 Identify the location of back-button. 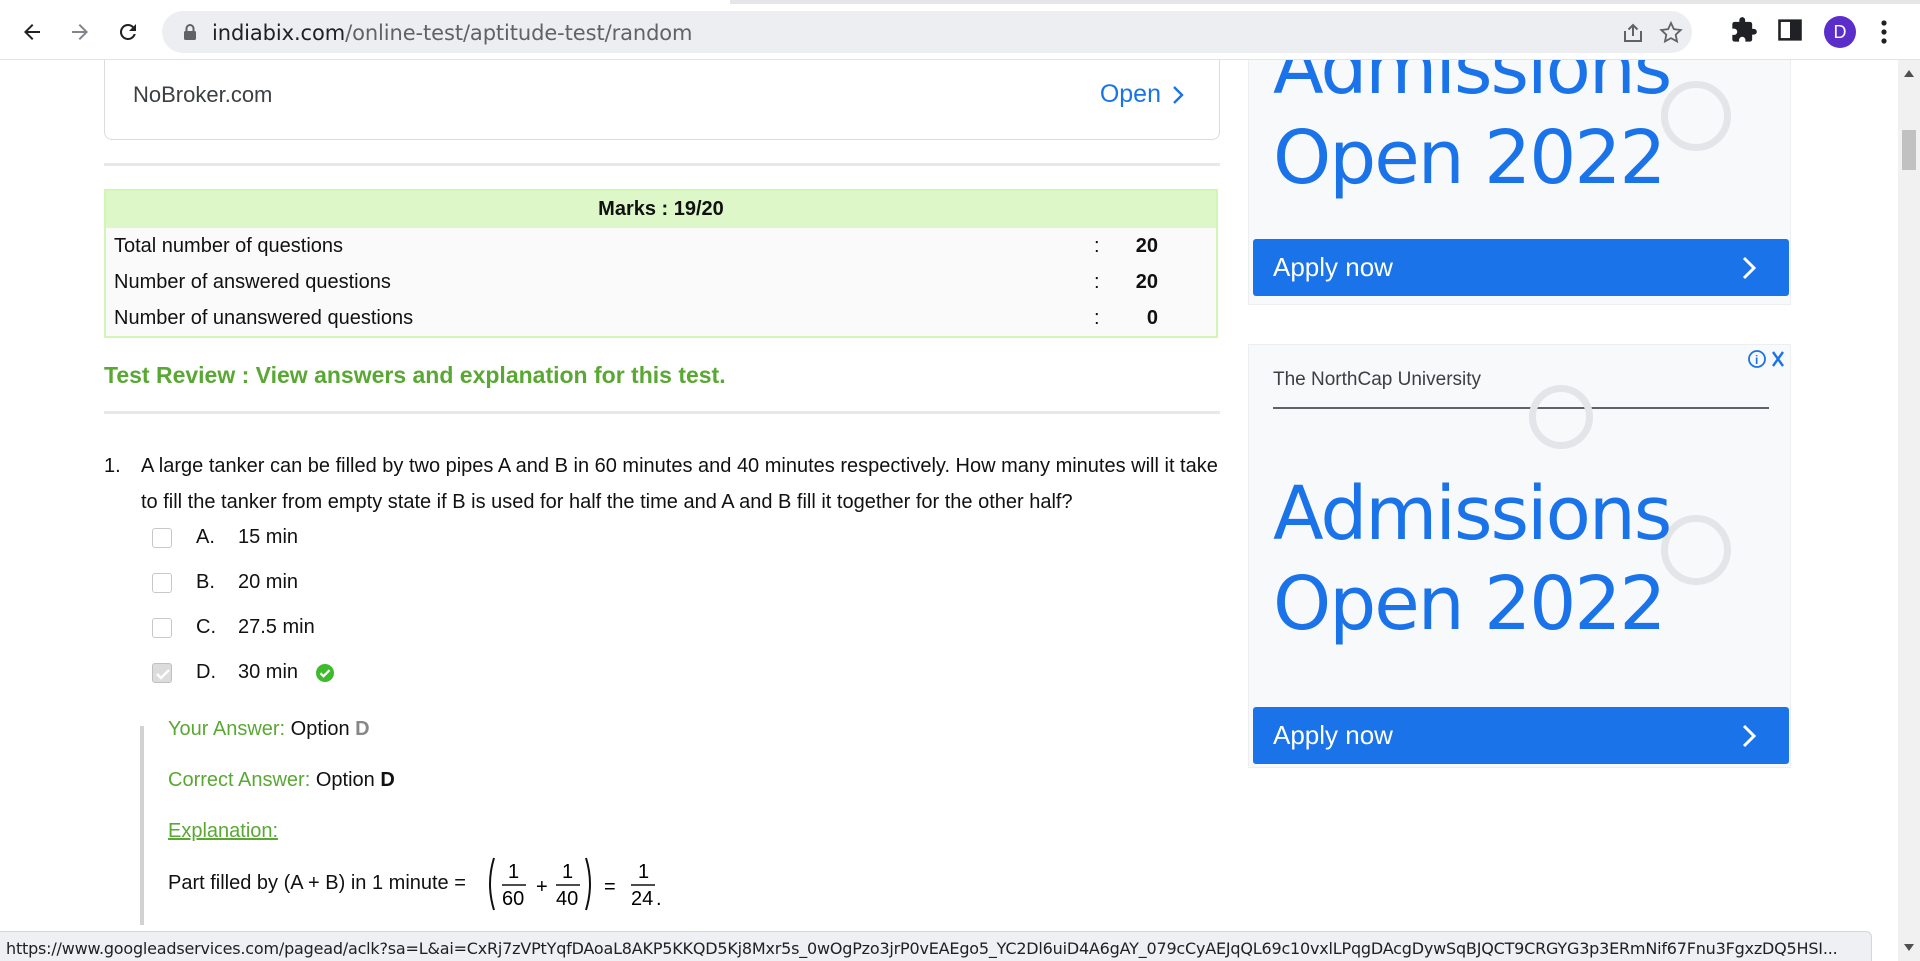
(32, 32).